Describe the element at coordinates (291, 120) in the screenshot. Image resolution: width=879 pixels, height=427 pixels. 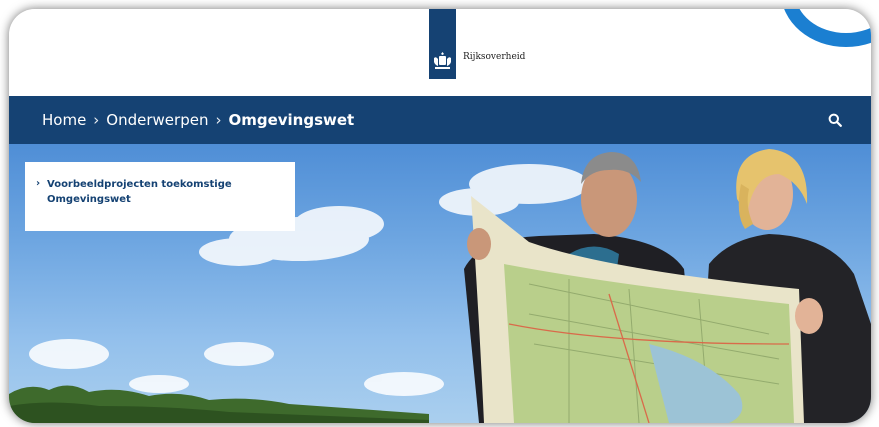
I see `breadcrumb-current: Omgevingswet` at that location.